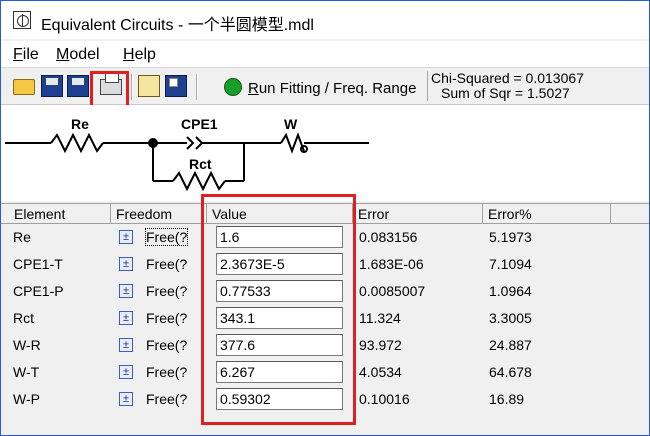  I want to click on label-re: Re, so click(80, 124).